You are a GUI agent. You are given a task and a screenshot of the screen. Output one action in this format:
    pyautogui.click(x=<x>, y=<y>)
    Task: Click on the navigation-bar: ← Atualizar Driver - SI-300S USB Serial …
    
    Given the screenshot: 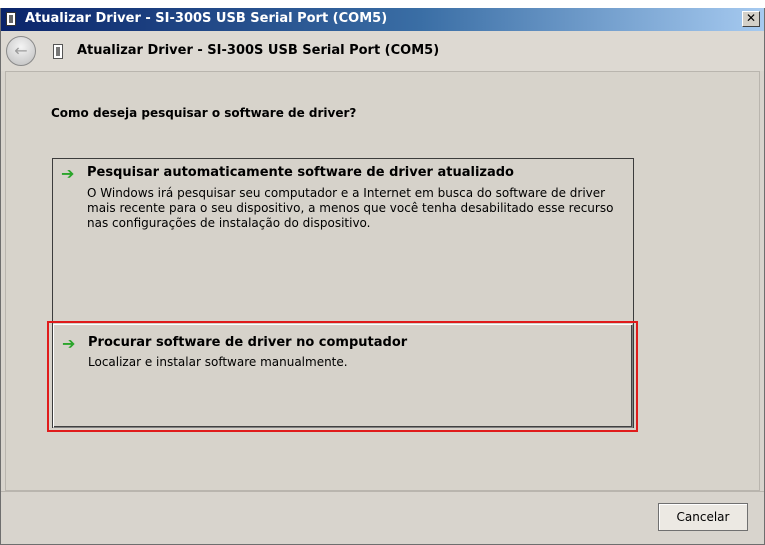 What is the action you would take?
    pyautogui.click(x=382, y=51)
    